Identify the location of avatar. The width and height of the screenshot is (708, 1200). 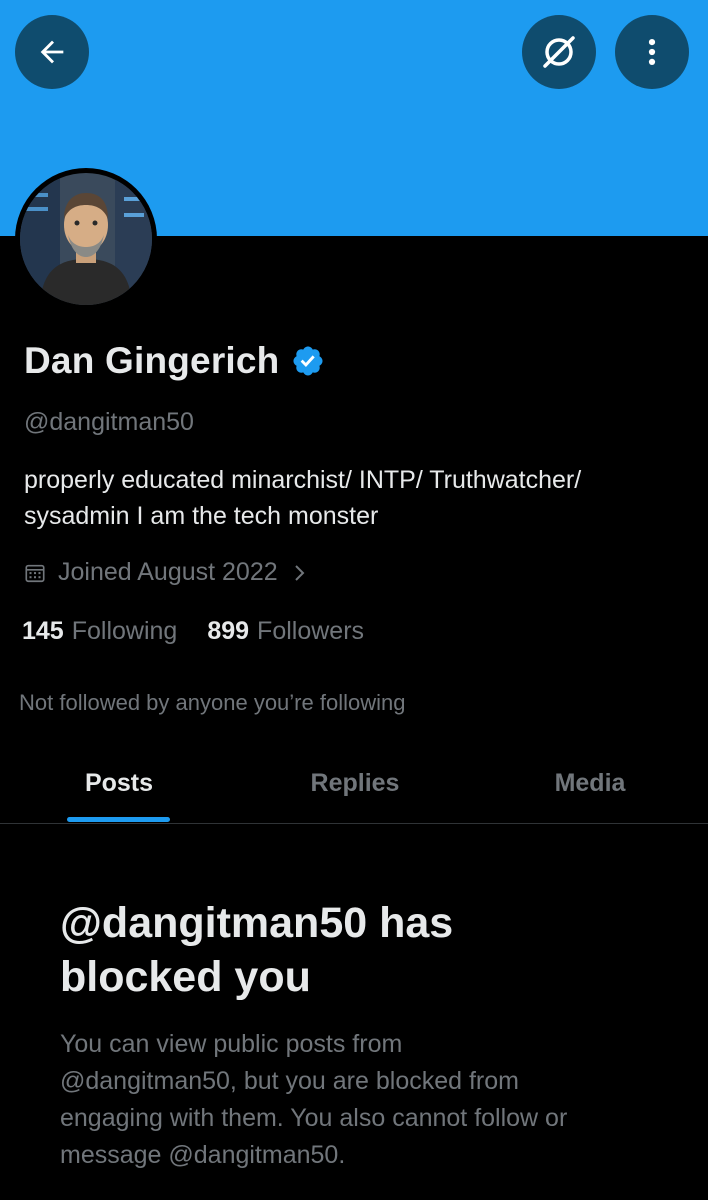
(86, 239).